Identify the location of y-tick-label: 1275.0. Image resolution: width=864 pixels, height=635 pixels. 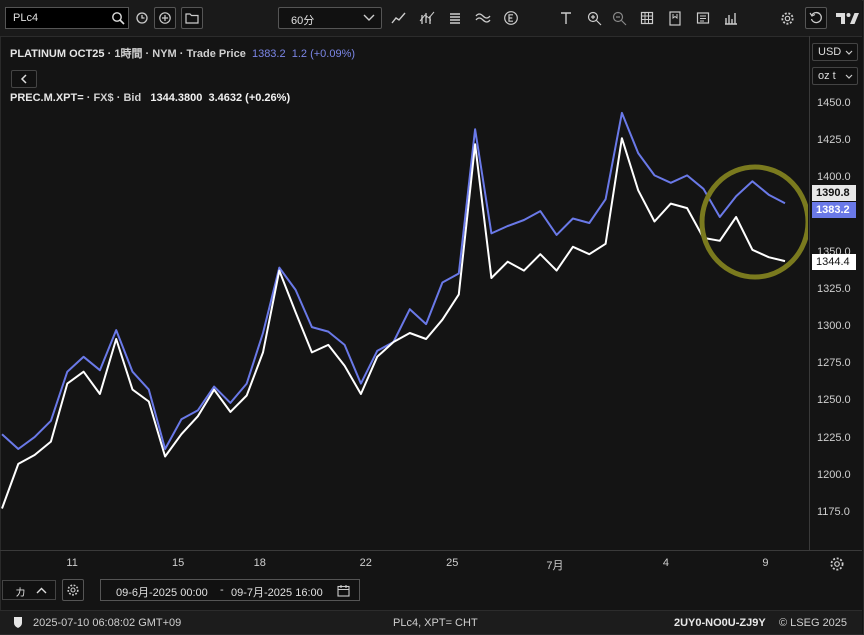
(834, 363).